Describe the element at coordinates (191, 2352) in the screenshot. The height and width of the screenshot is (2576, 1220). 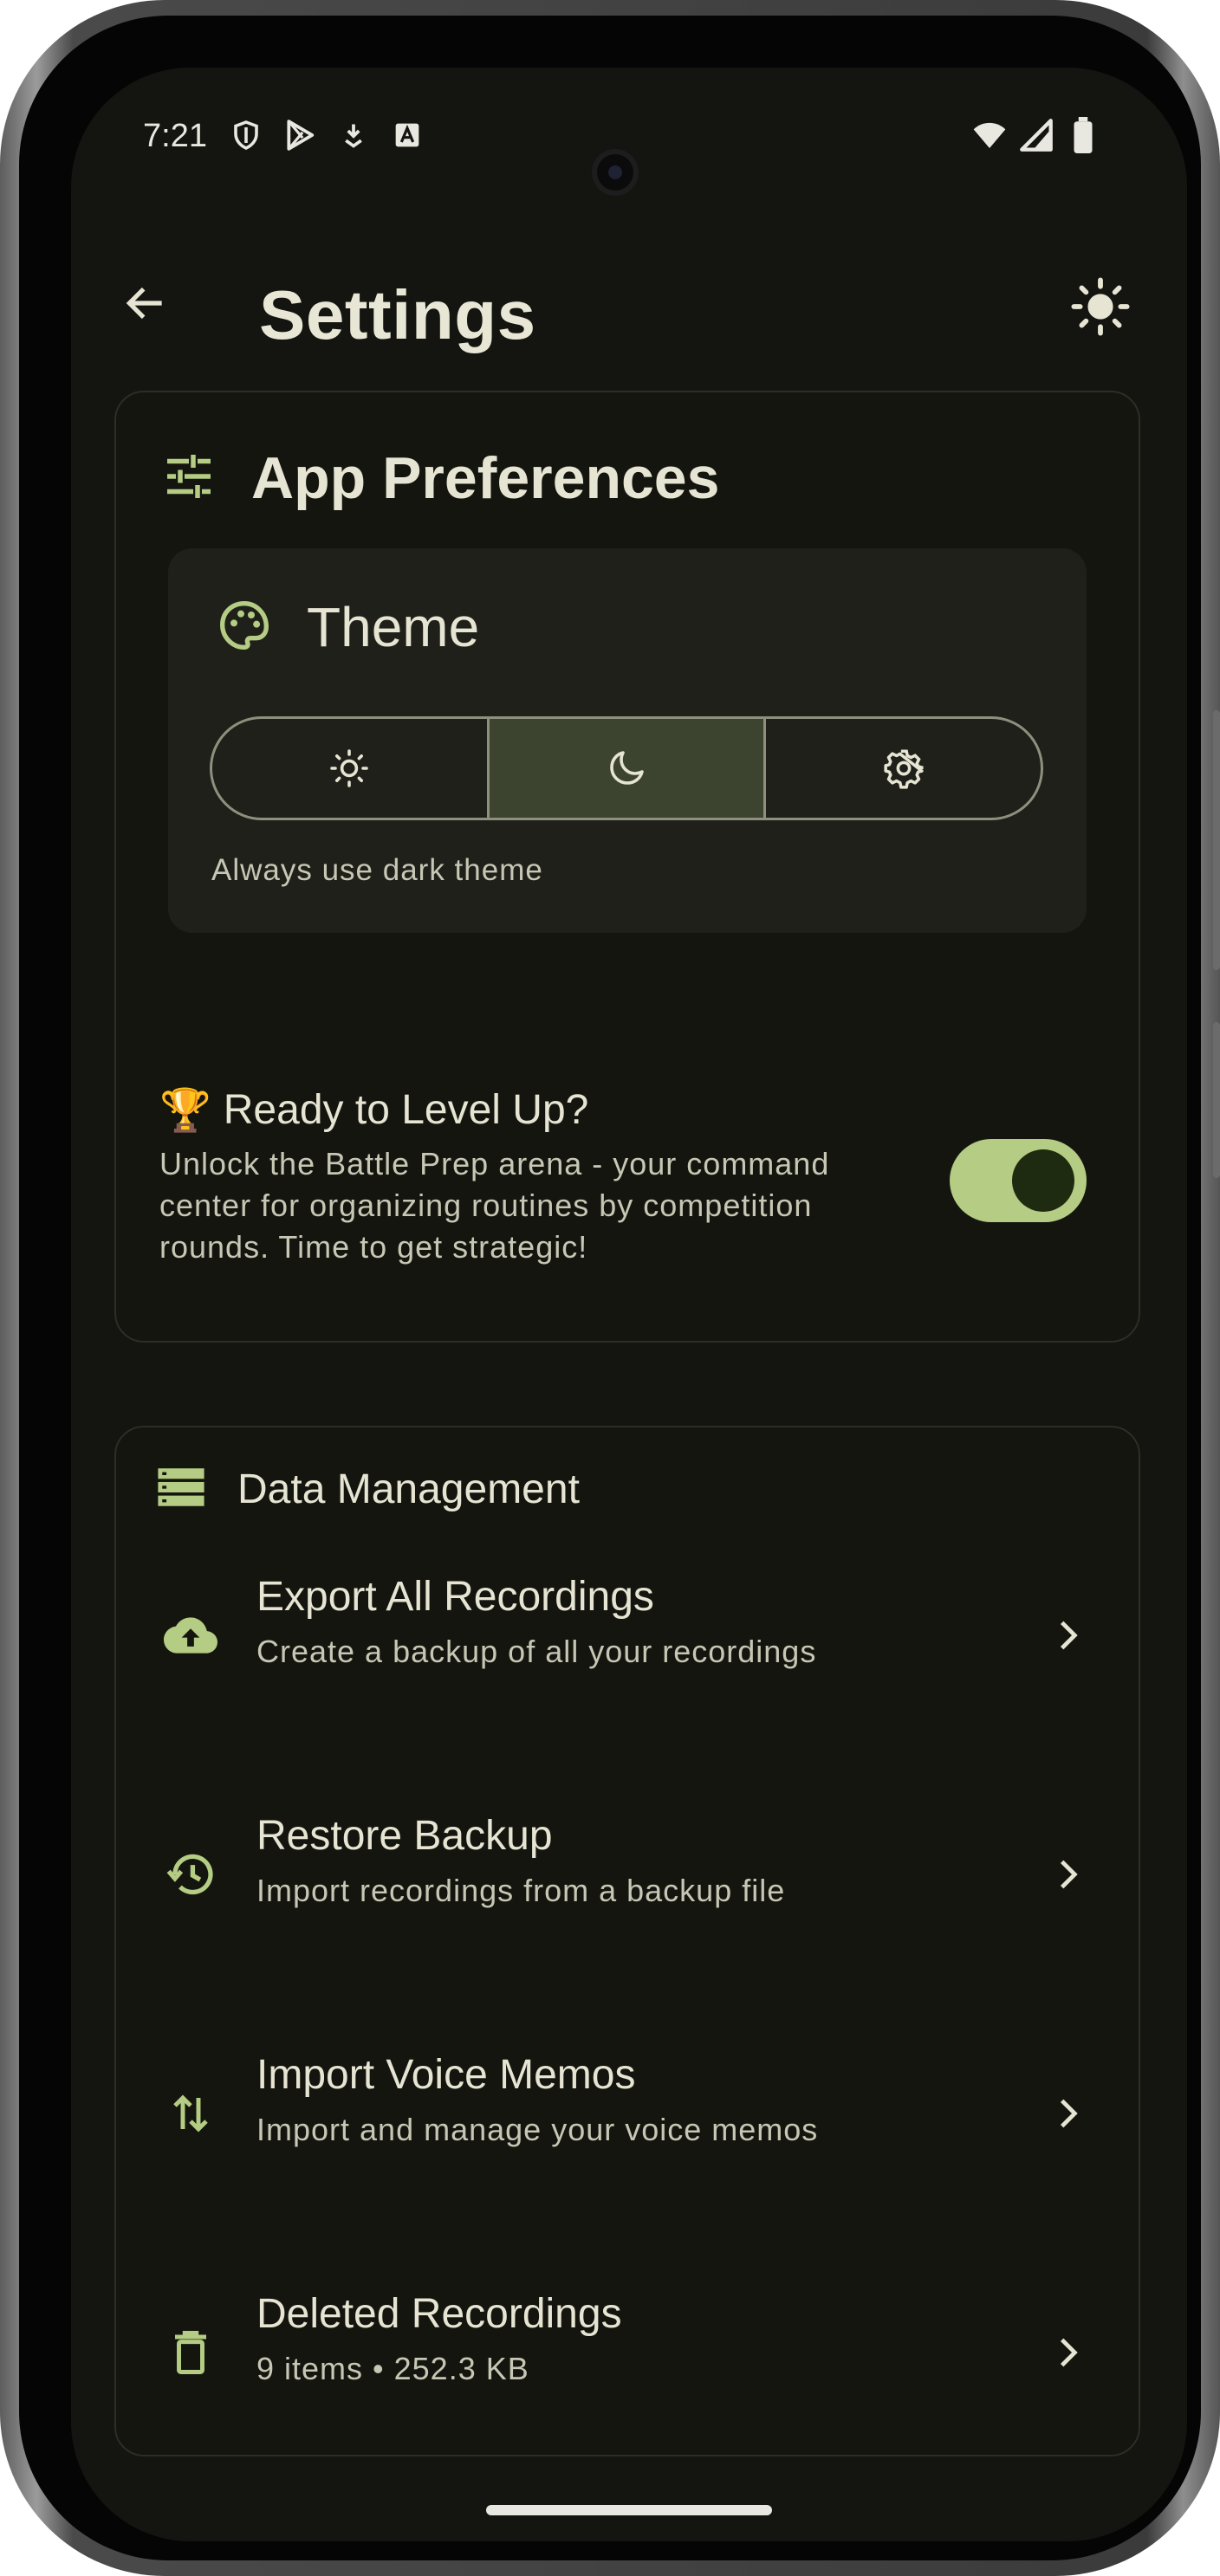
I see `trash-icon` at that location.